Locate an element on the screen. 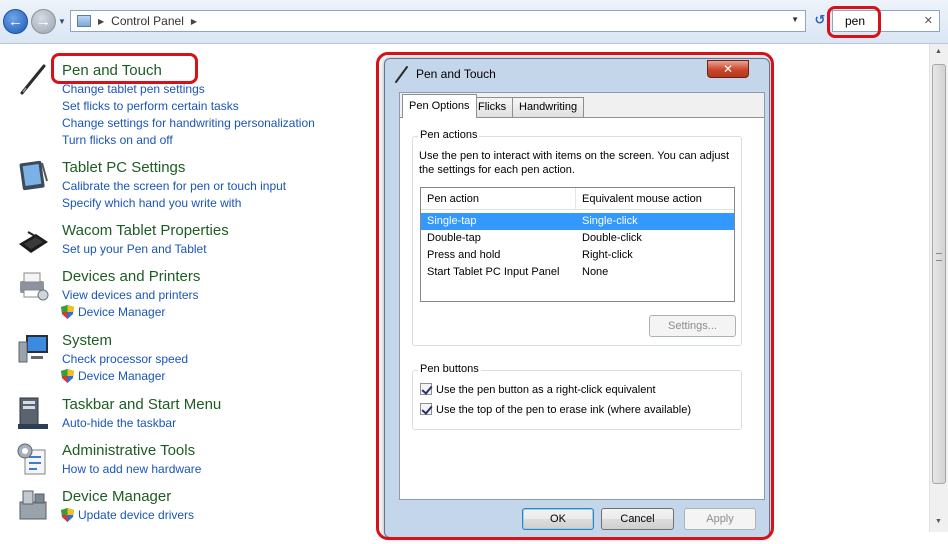 The image size is (948, 544). device-manager-icon is located at coordinates (33, 505).